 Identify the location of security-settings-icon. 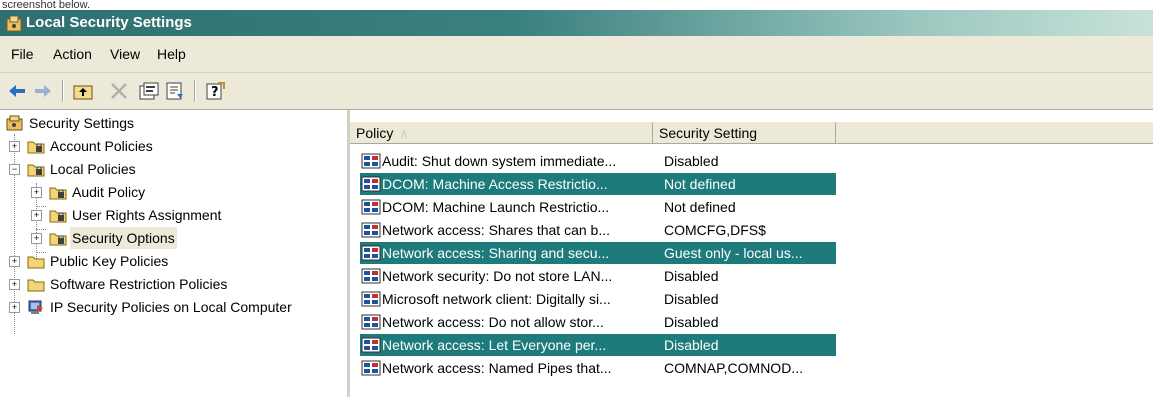
(15, 123).